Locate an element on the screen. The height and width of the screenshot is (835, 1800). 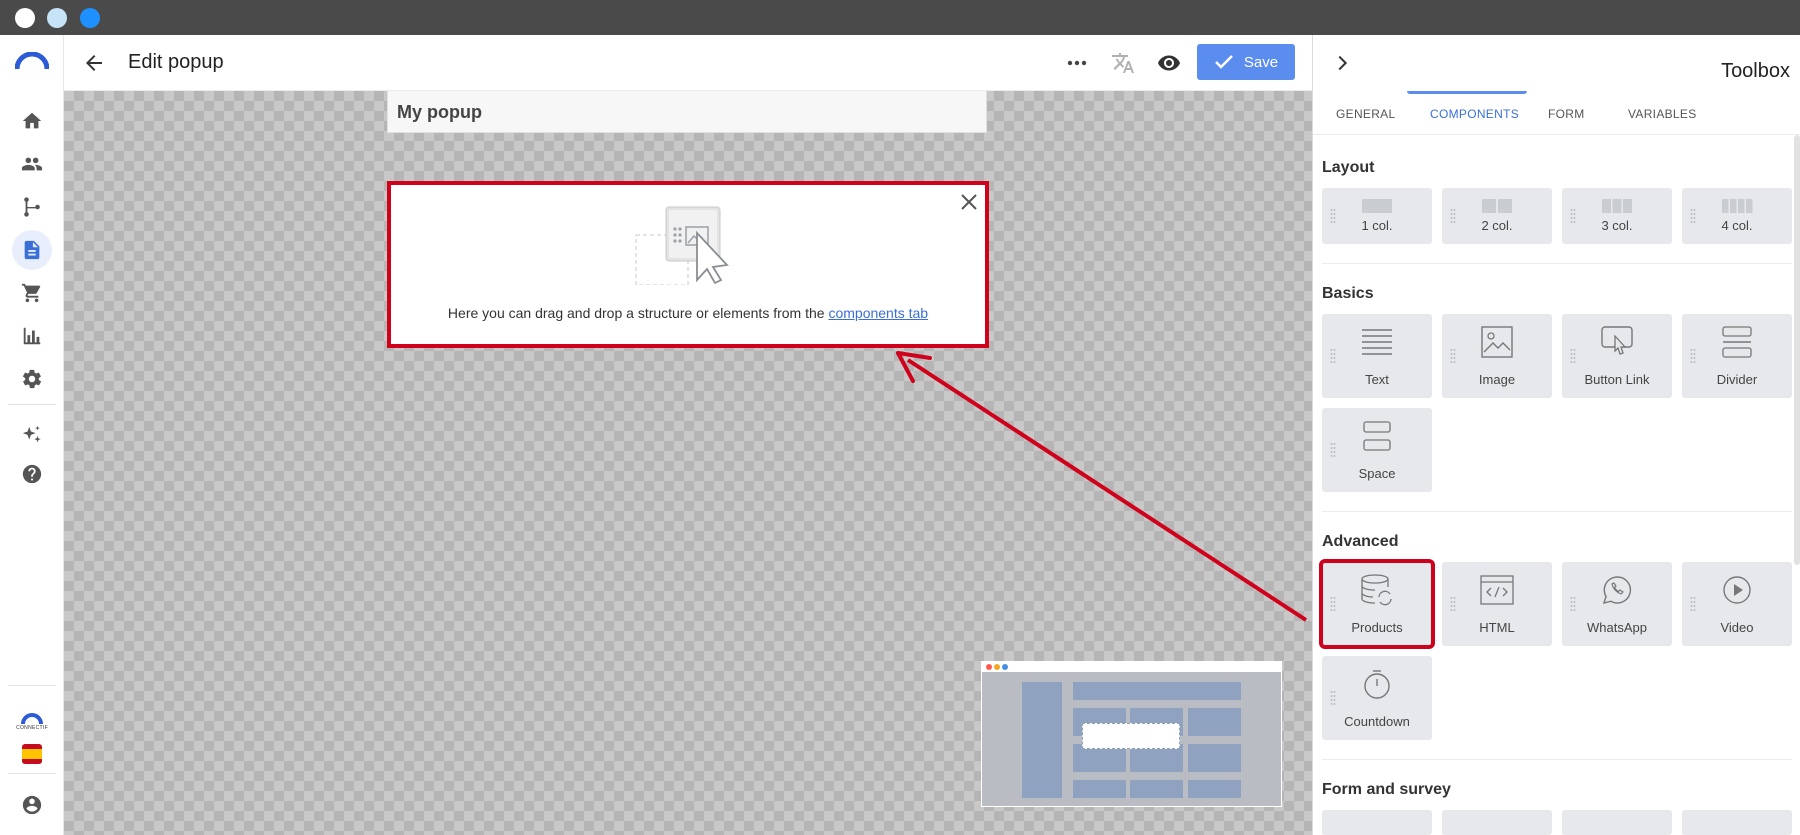
component-divider: Divider is located at coordinates (1737, 356).